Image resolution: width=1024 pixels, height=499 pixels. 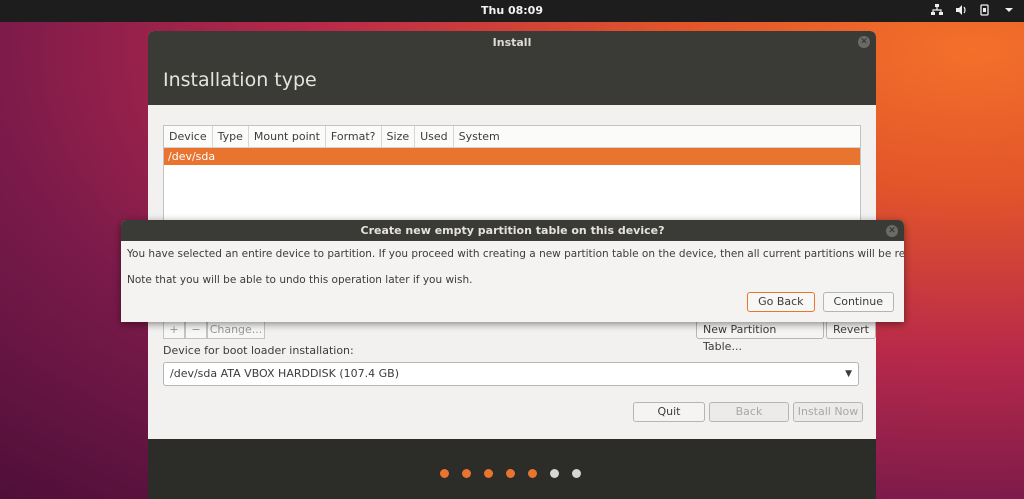 I want to click on system-tray, so click(x=973, y=10).